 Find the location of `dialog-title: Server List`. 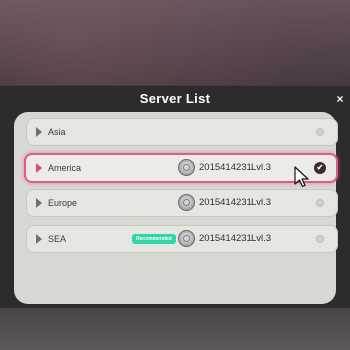

dialog-title: Server List is located at coordinates (175, 98).